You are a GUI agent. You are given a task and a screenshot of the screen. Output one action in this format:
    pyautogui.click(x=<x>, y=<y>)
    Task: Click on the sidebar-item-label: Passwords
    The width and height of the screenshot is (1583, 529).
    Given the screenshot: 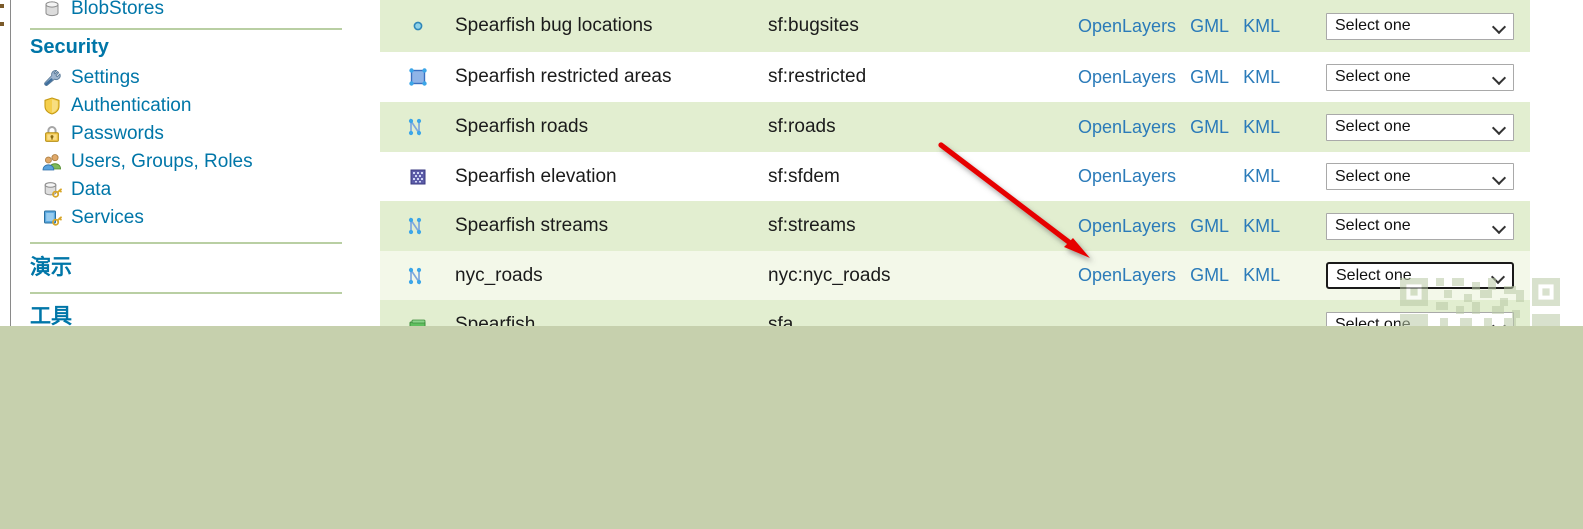 What is the action you would take?
    pyautogui.click(x=117, y=133)
    